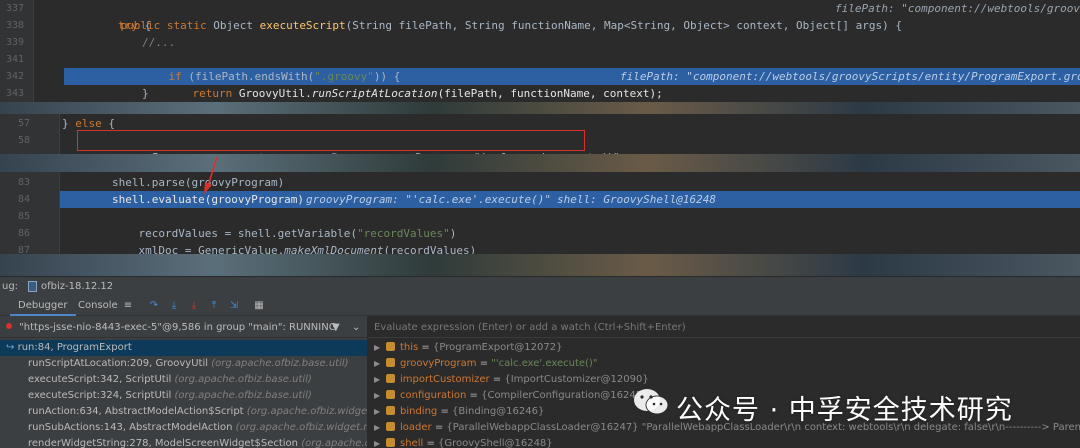 This screenshot has width=1080, height=448. What do you see at coordinates (98, 306) in the screenshot?
I see `tab-console: Console` at bounding box center [98, 306].